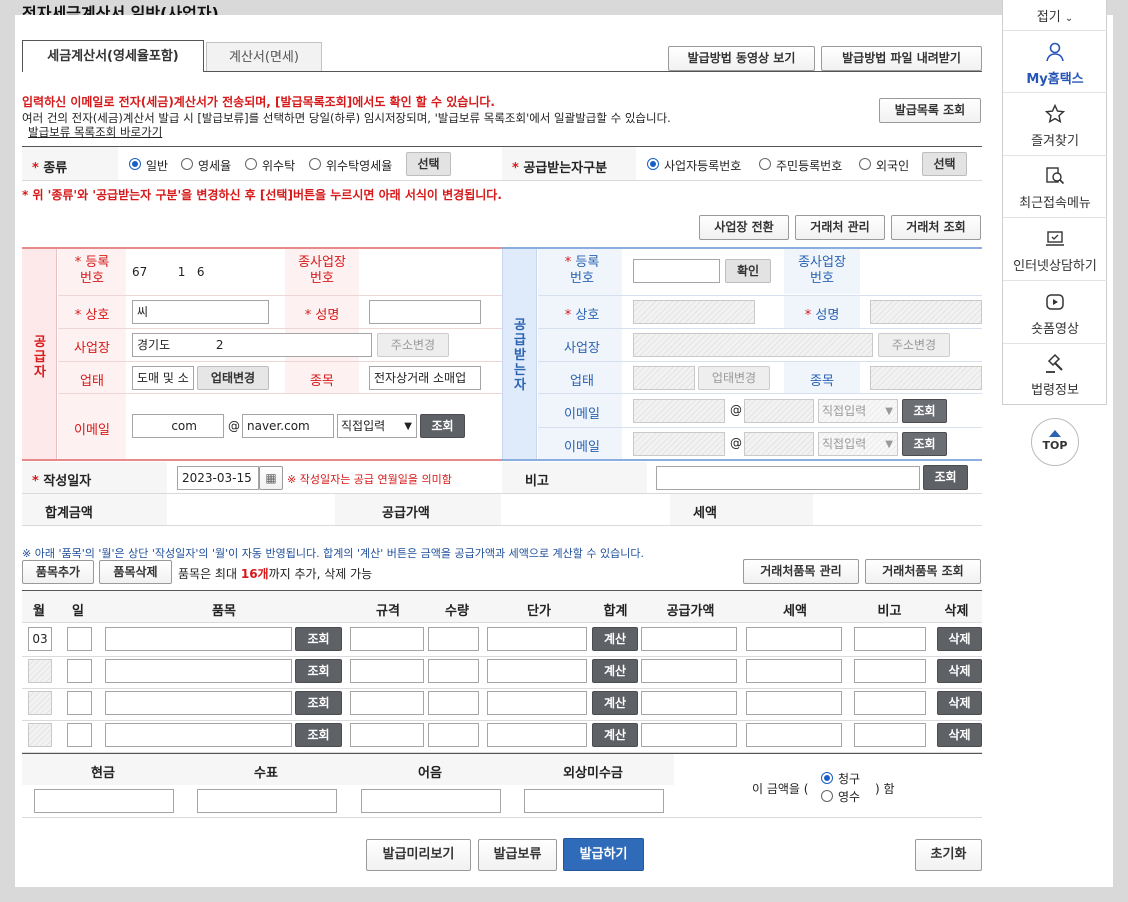 This screenshot has height=902, width=1128. What do you see at coordinates (113, 56) in the screenshot?
I see `tab-tax-invoice: 세금계산서(영세율포함)` at bounding box center [113, 56].